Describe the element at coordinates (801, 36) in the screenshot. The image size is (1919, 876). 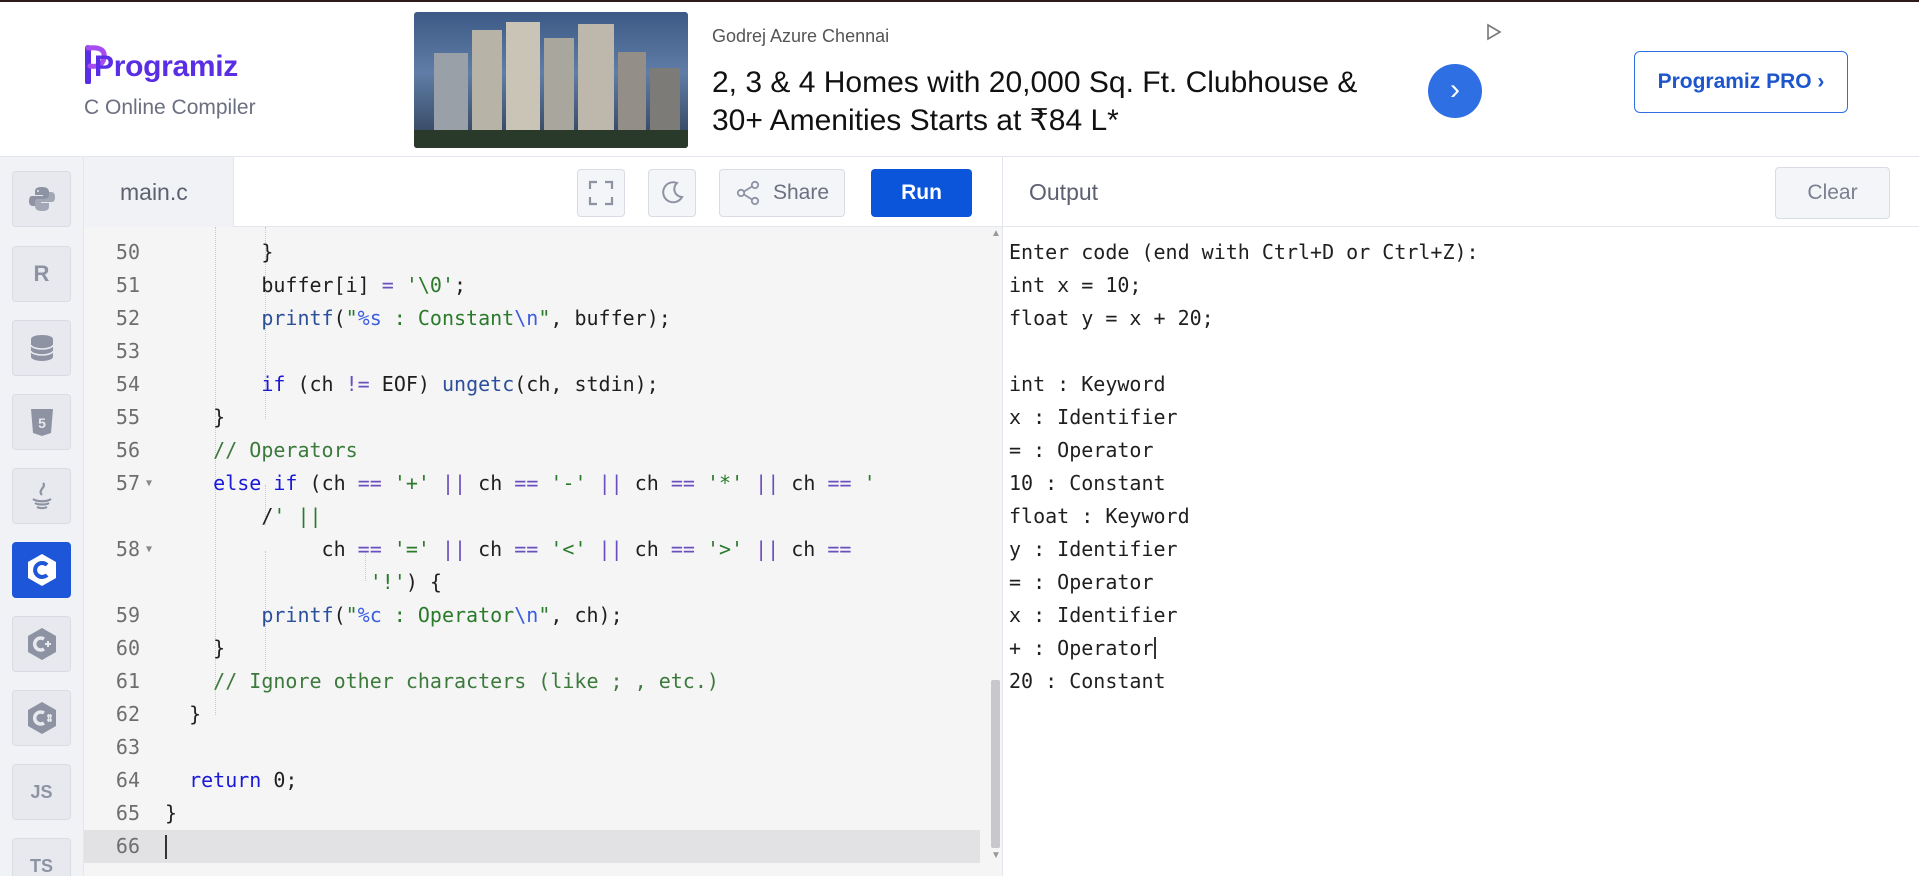
I see `ad-advertiser: Godrej Azure Chennai` at that location.